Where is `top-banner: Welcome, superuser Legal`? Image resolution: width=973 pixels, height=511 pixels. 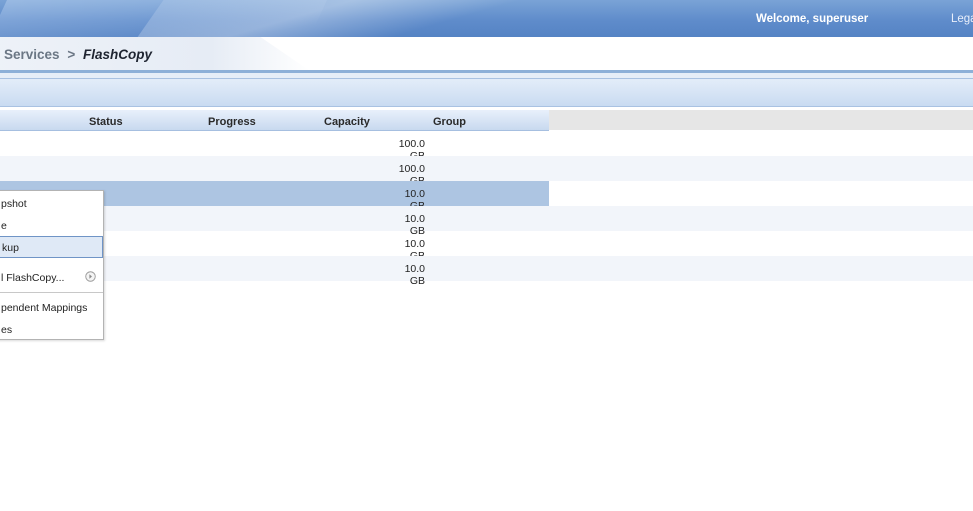 top-banner: Welcome, superuser Legal is located at coordinates (486, 18).